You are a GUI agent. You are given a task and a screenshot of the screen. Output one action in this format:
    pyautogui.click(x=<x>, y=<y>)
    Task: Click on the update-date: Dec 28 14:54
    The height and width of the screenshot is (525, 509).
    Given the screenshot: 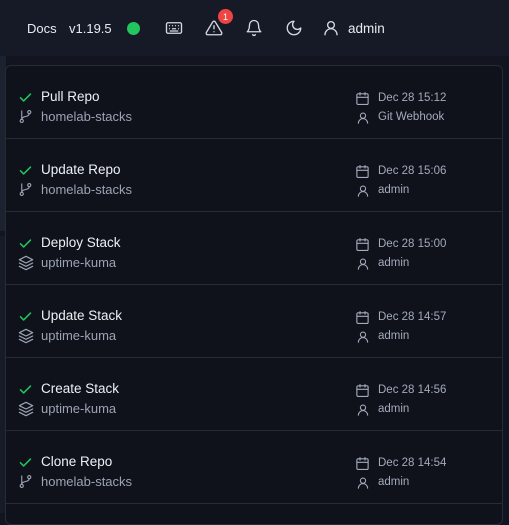 What is the action you would take?
    pyautogui.click(x=412, y=463)
    